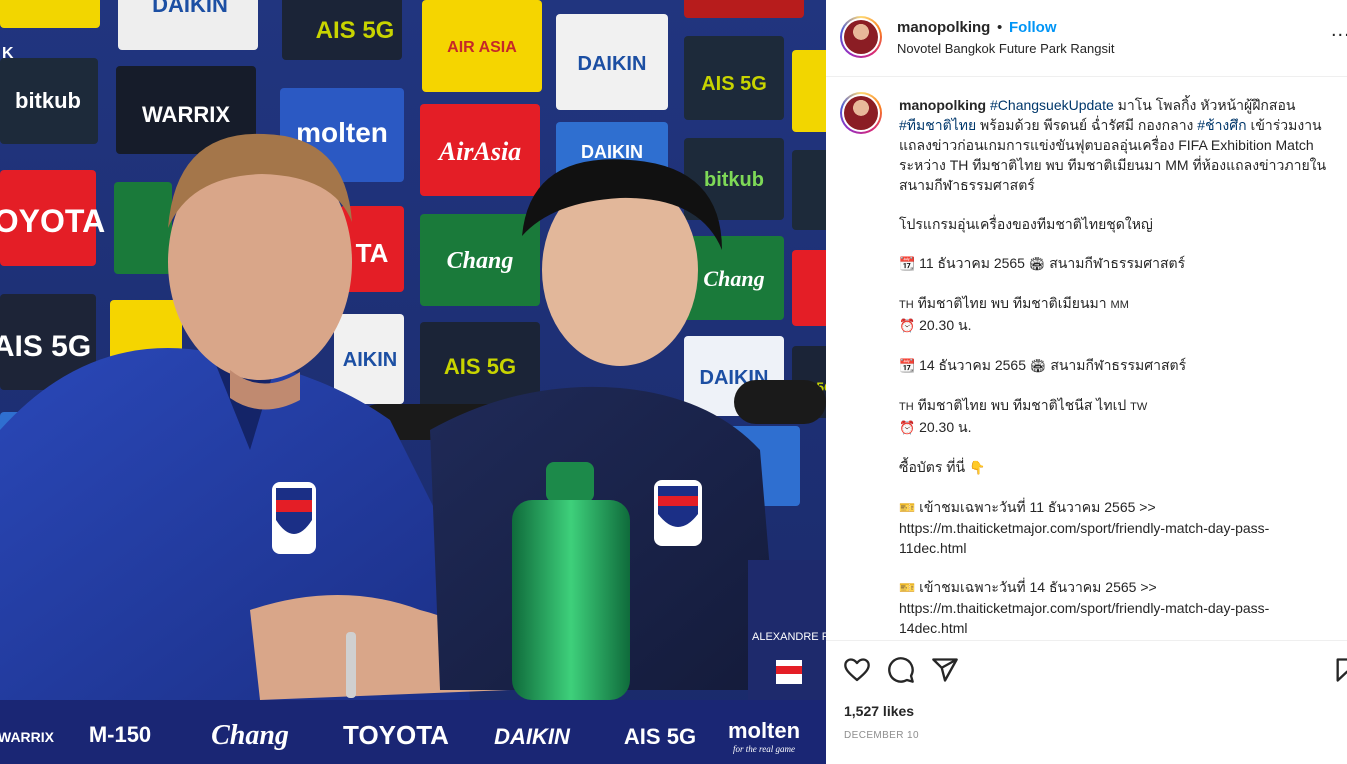 This screenshot has height=764, width=1347. I want to click on bookmark-icon, so click(1340, 670).